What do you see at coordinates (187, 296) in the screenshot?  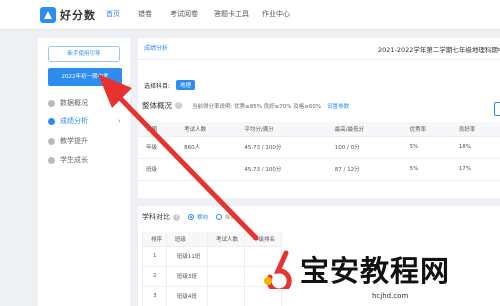 I see `table-cell: 班级4班` at bounding box center [187, 296].